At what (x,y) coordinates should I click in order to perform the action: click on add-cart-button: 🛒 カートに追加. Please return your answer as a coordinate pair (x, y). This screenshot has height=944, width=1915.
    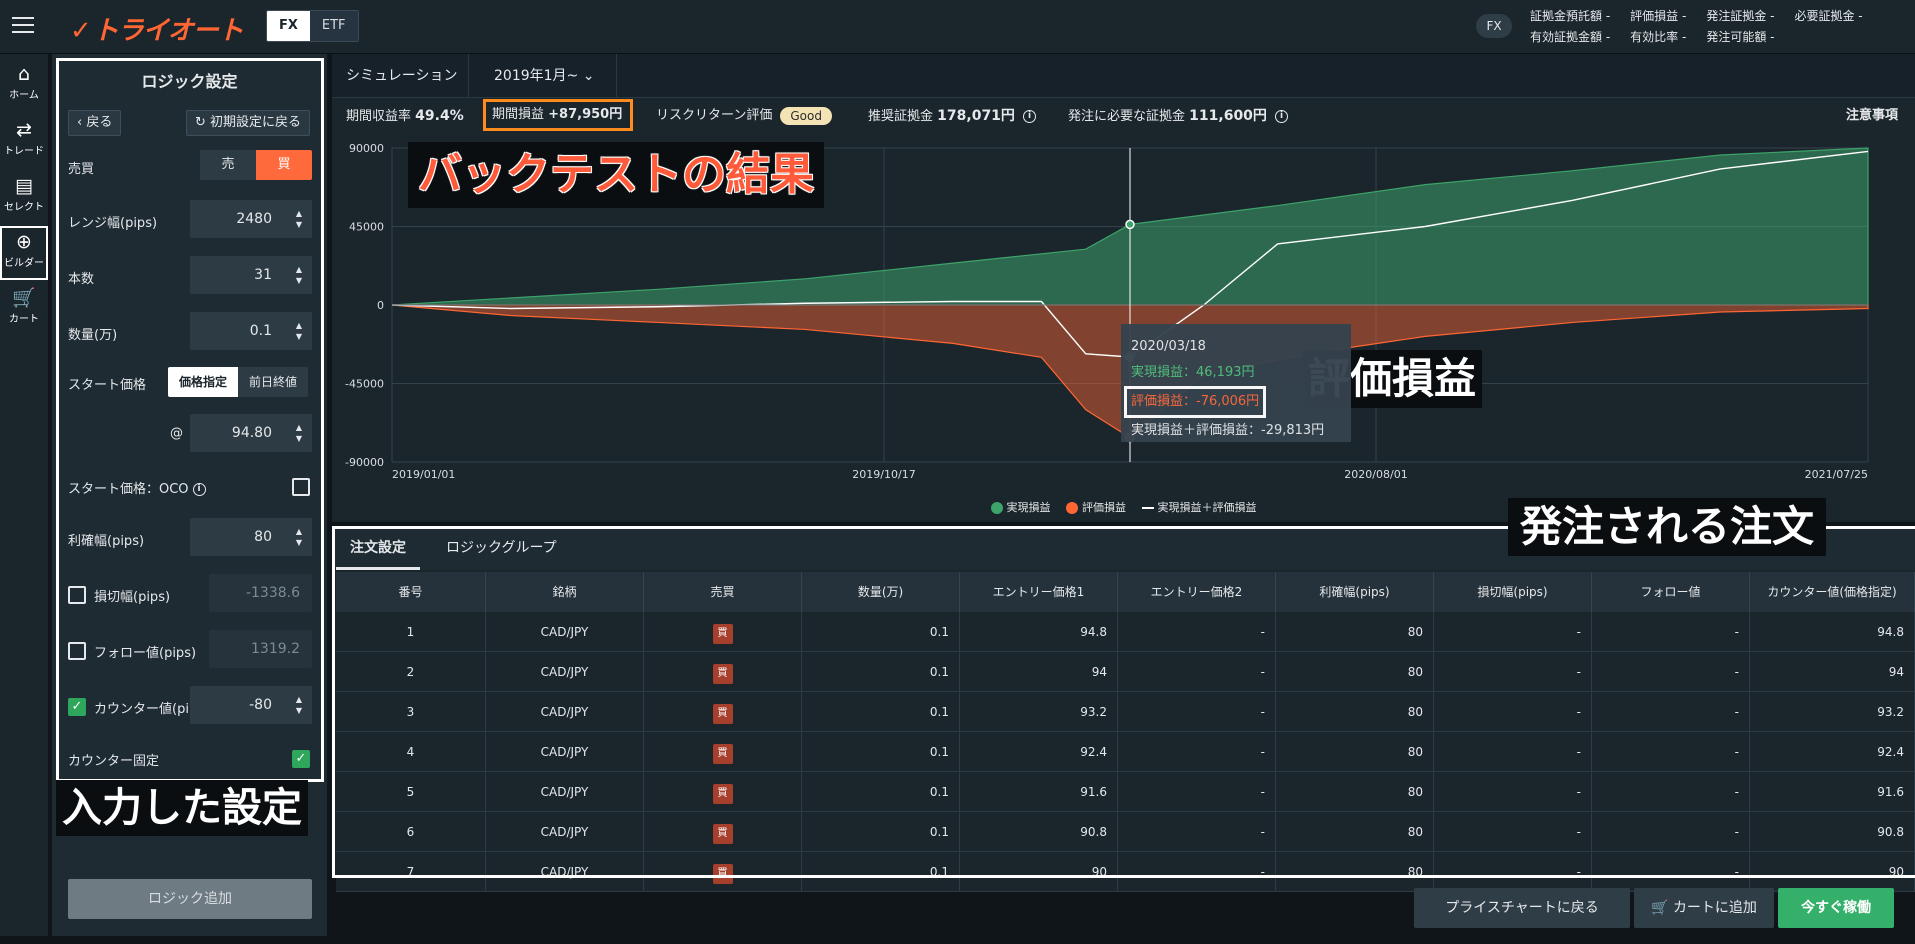
    Looking at the image, I should click on (1704, 908).